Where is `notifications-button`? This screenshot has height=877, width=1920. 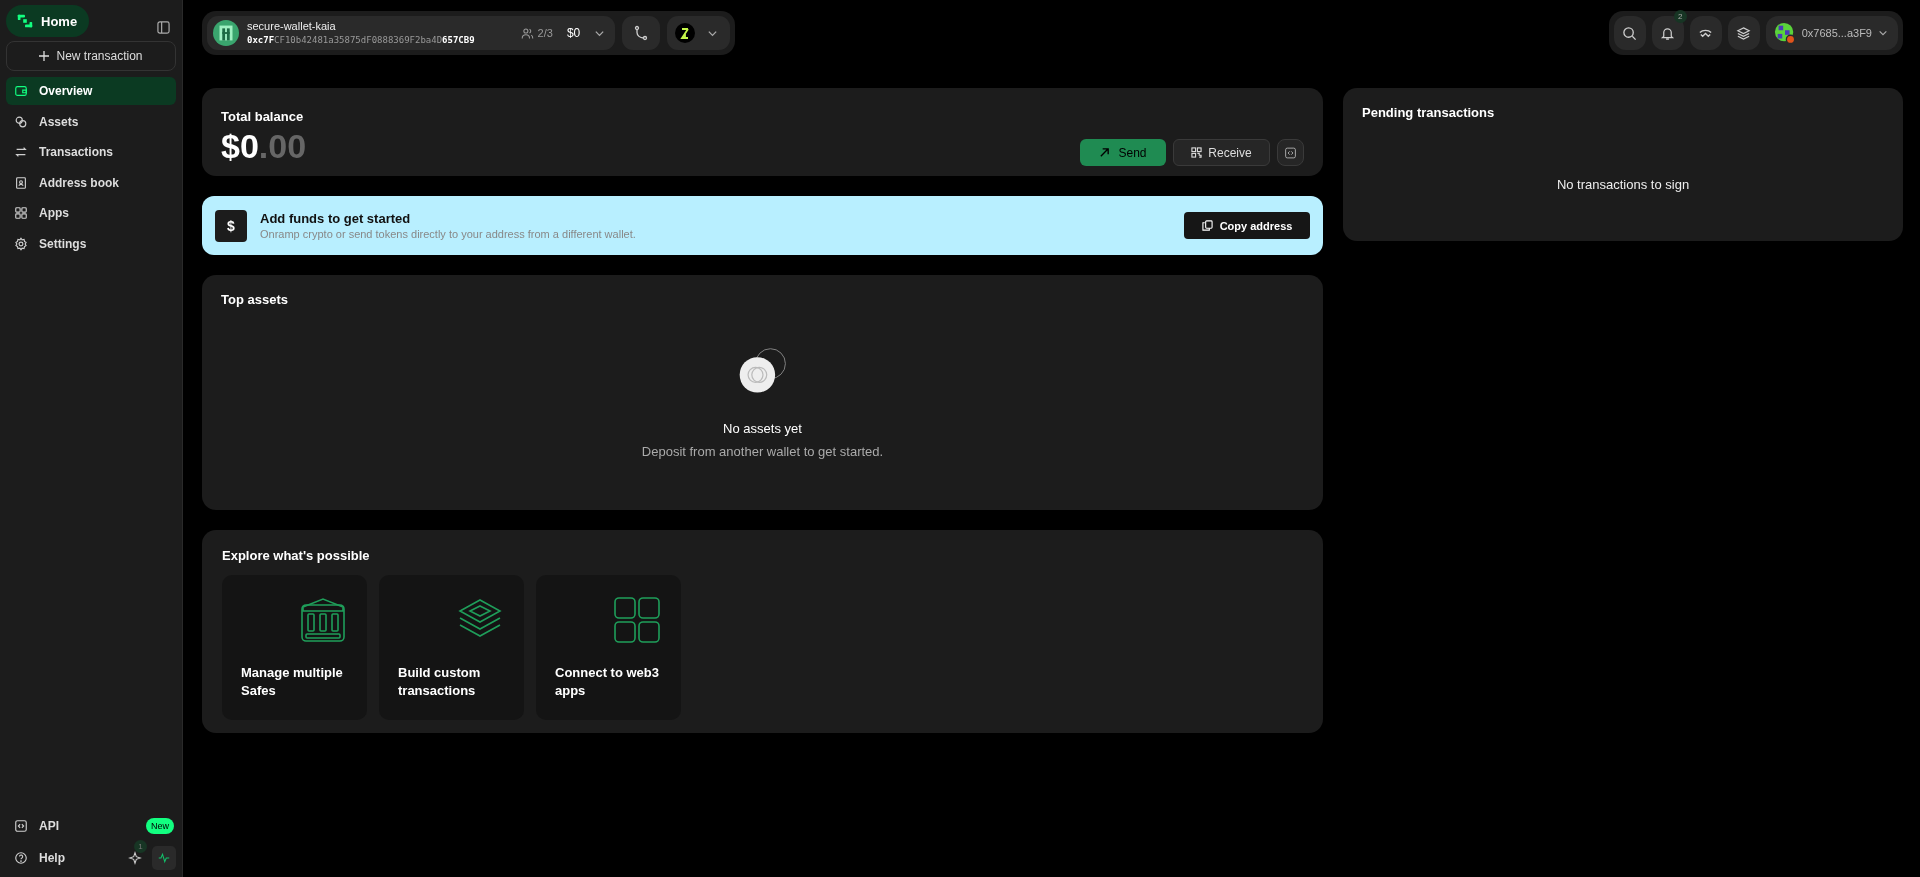
notifications-button is located at coordinates (1667, 33).